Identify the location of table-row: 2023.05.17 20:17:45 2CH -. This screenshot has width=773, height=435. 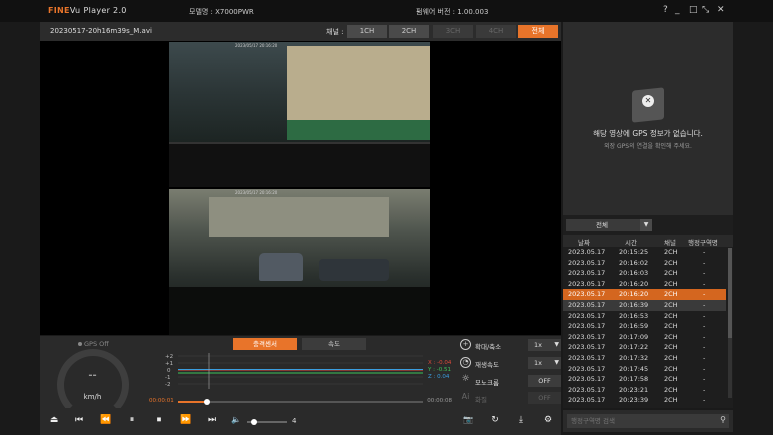
(644, 369).